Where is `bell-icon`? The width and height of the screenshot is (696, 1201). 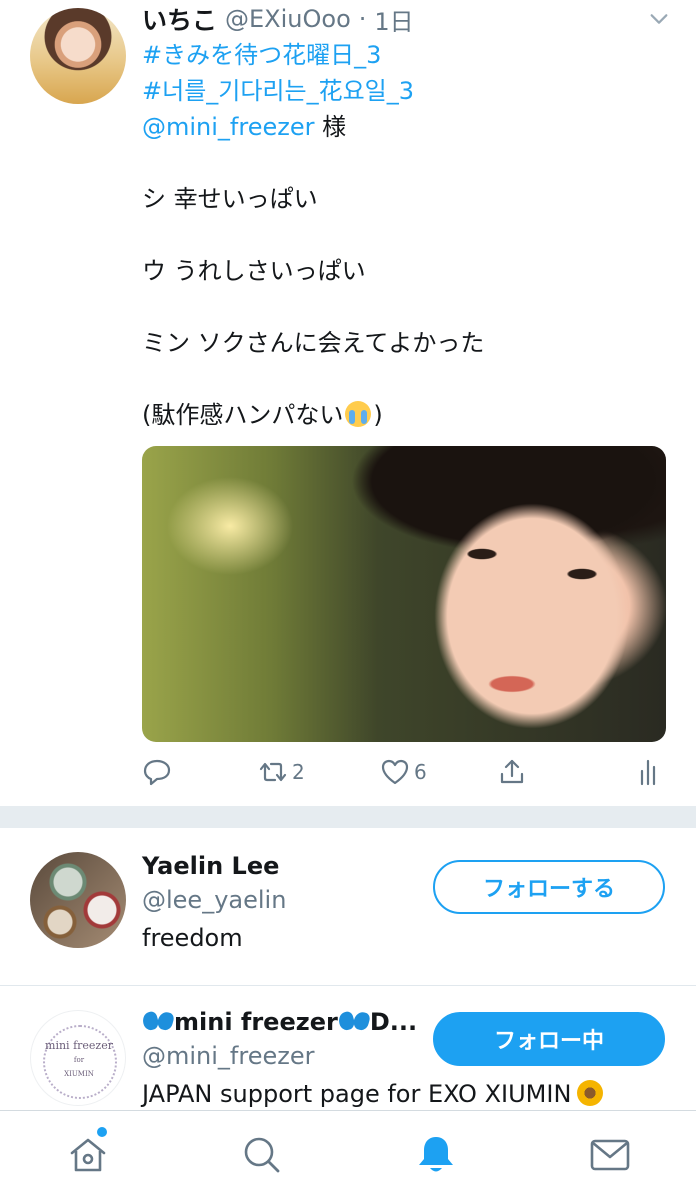 bell-icon is located at coordinates (436, 1154).